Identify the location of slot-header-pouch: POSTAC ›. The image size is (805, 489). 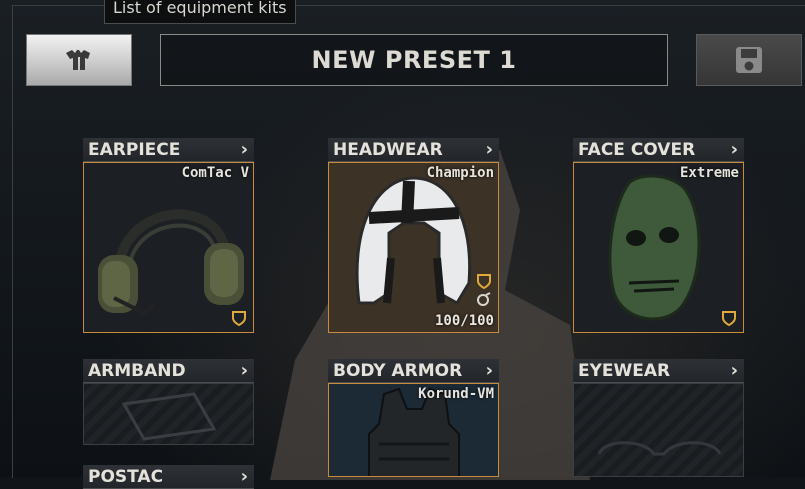
(168, 477).